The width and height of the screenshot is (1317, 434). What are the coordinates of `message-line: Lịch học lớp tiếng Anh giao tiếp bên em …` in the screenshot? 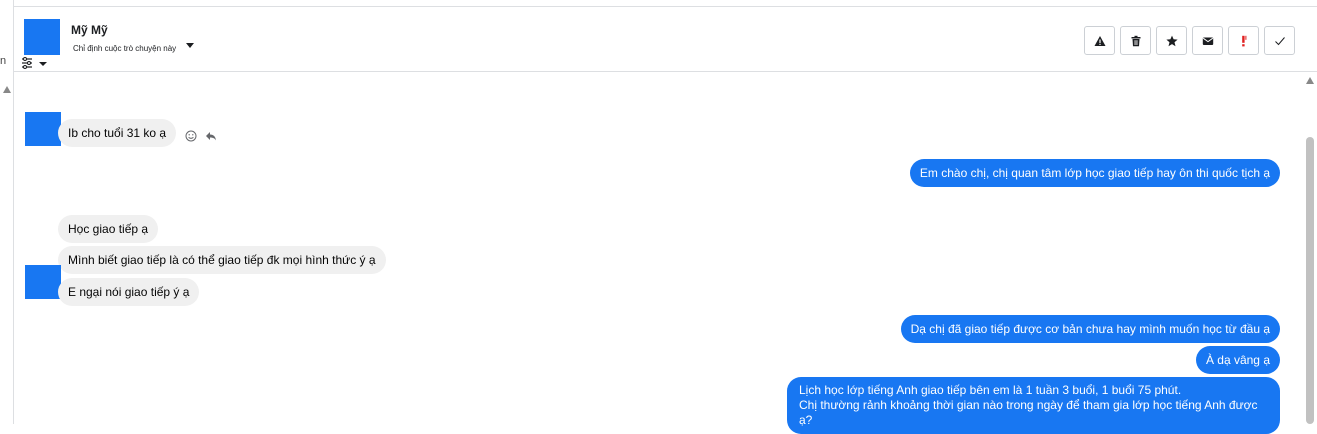 It's located at (990, 390).